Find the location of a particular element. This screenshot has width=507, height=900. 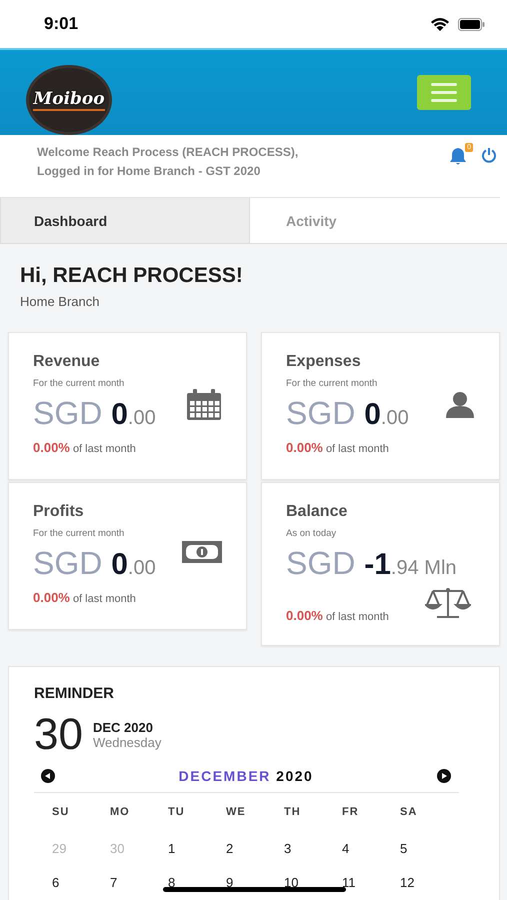

weekday: Wednesday is located at coordinates (127, 742).